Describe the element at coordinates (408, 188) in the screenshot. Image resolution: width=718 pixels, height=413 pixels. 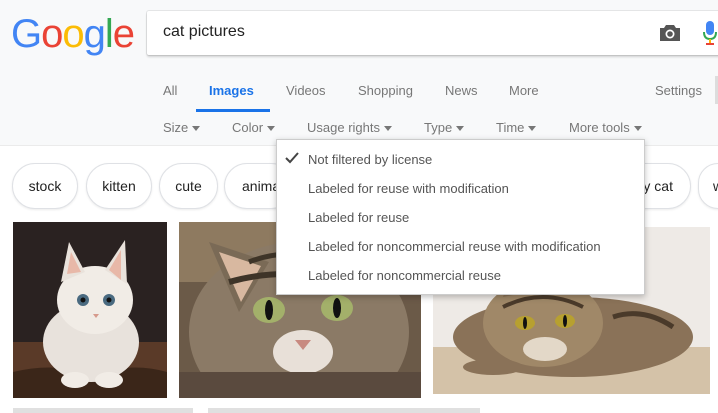
I see `menu-item-reuse-modification: Labeled for reuse with modification` at that location.